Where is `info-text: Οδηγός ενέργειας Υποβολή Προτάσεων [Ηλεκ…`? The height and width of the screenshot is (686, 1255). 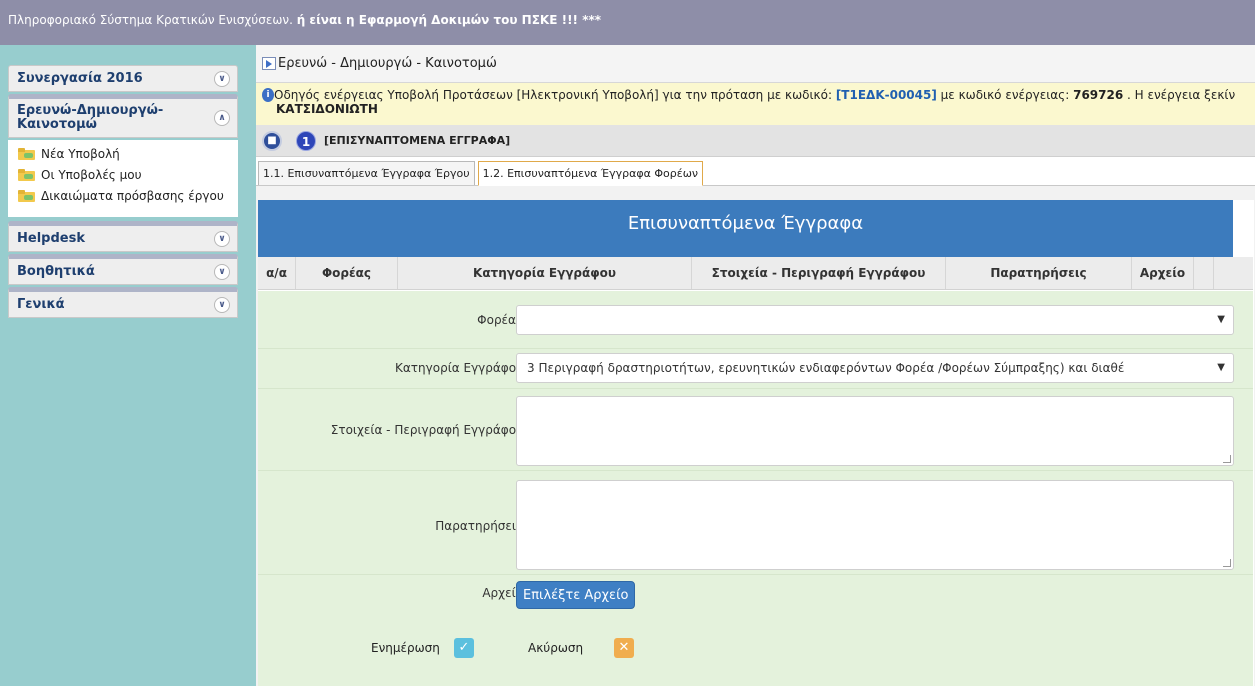 info-text: Οδηγός ενέργειας Υποβολή Προτάσεων [Ηλεκ… is located at coordinates (555, 95).